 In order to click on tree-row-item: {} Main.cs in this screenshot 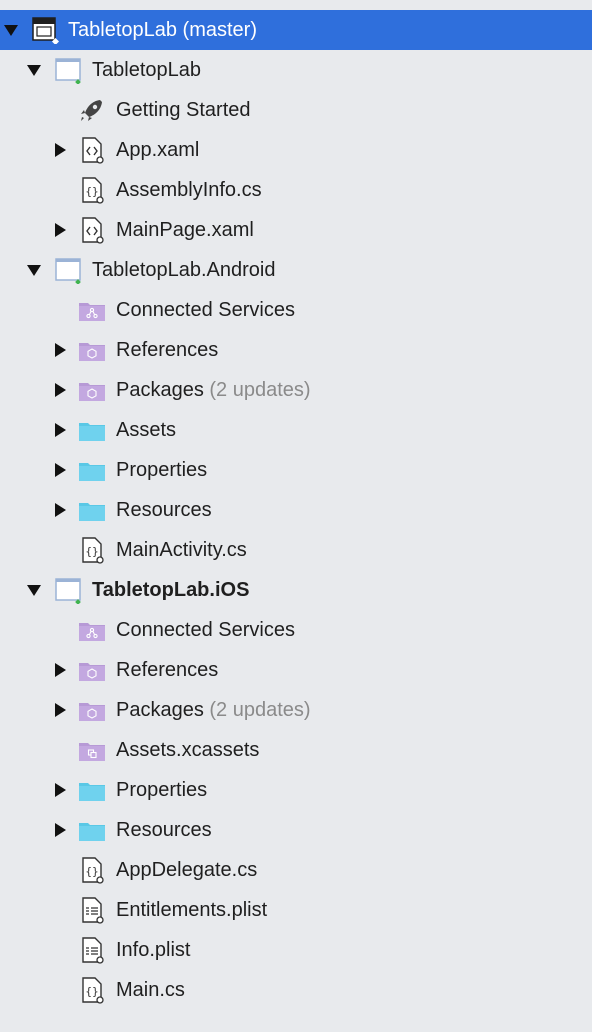, I will do `click(296, 990)`.